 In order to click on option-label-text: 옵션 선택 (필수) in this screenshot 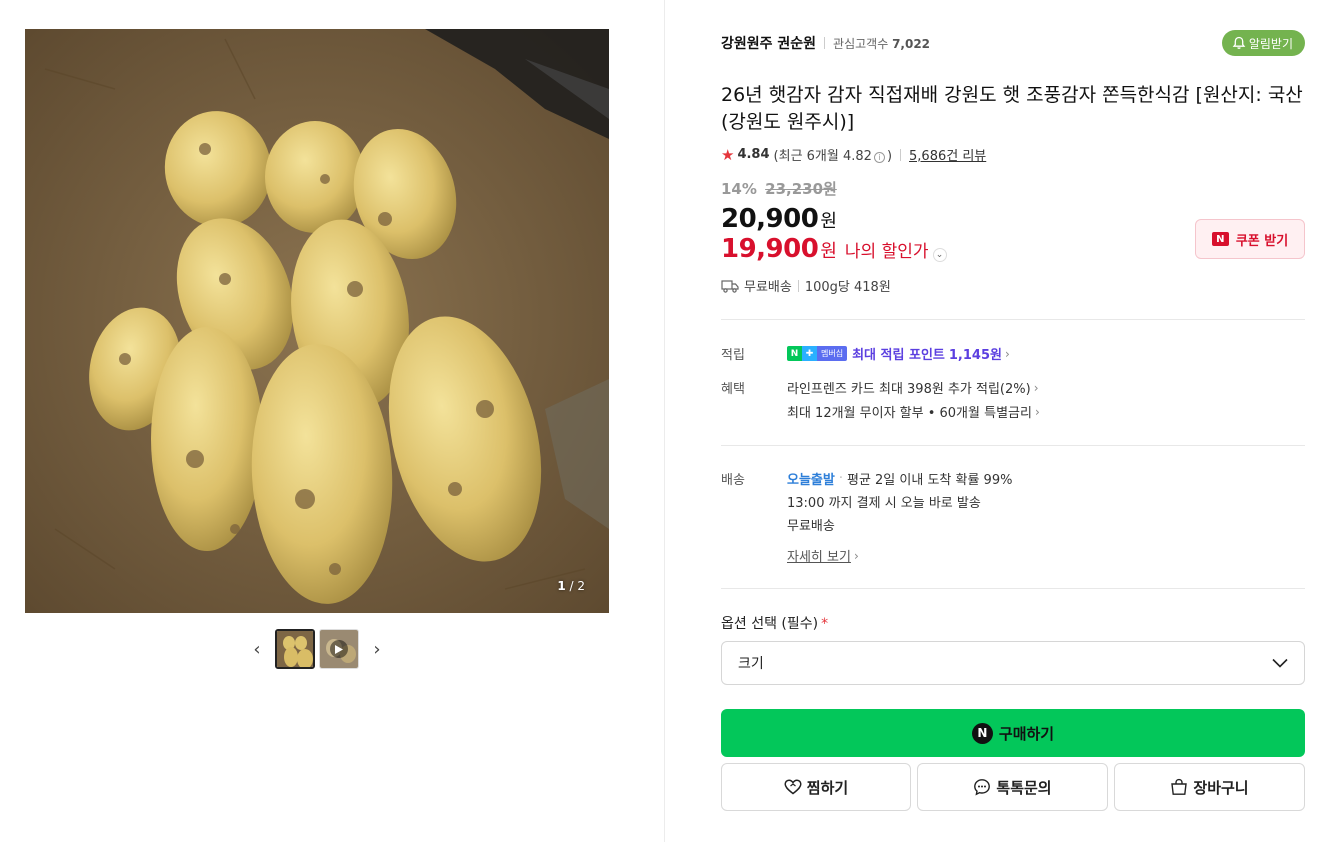, I will do `click(770, 624)`.